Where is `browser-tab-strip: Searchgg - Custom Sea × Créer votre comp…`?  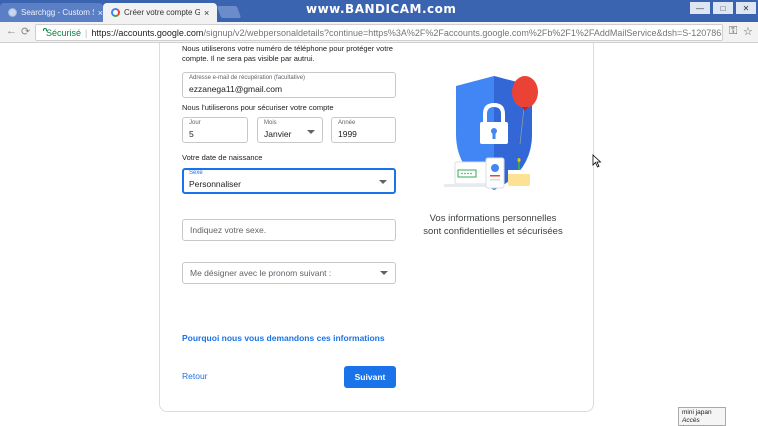
browser-tab-strip: Searchgg - Custom Sea × Créer votre comp… is located at coordinates (379, 11).